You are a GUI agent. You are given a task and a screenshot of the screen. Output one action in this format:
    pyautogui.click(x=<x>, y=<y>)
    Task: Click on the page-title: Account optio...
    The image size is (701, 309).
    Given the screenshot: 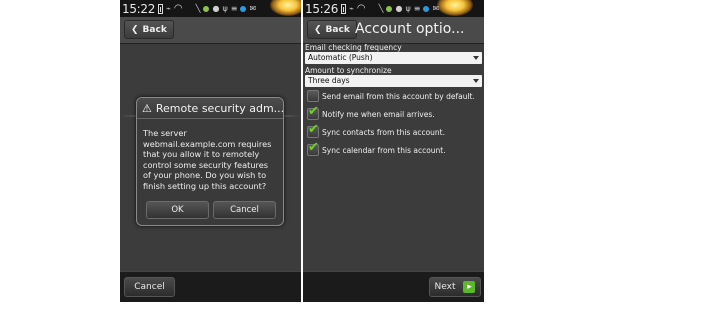 What is the action you would take?
    pyautogui.click(x=410, y=29)
    